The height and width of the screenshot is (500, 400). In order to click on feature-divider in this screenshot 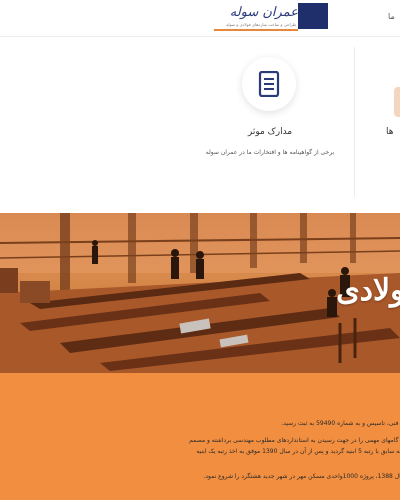, I will do `click(354, 122)`.